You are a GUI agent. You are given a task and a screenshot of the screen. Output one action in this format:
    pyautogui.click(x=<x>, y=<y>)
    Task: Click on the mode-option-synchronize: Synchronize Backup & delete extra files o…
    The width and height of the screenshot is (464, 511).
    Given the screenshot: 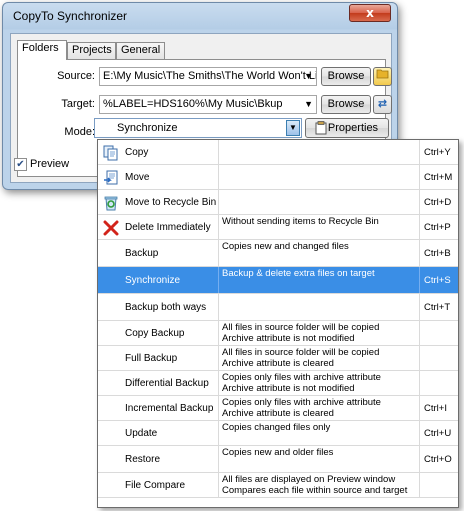 What is the action you would take?
    pyautogui.click(x=278, y=280)
    